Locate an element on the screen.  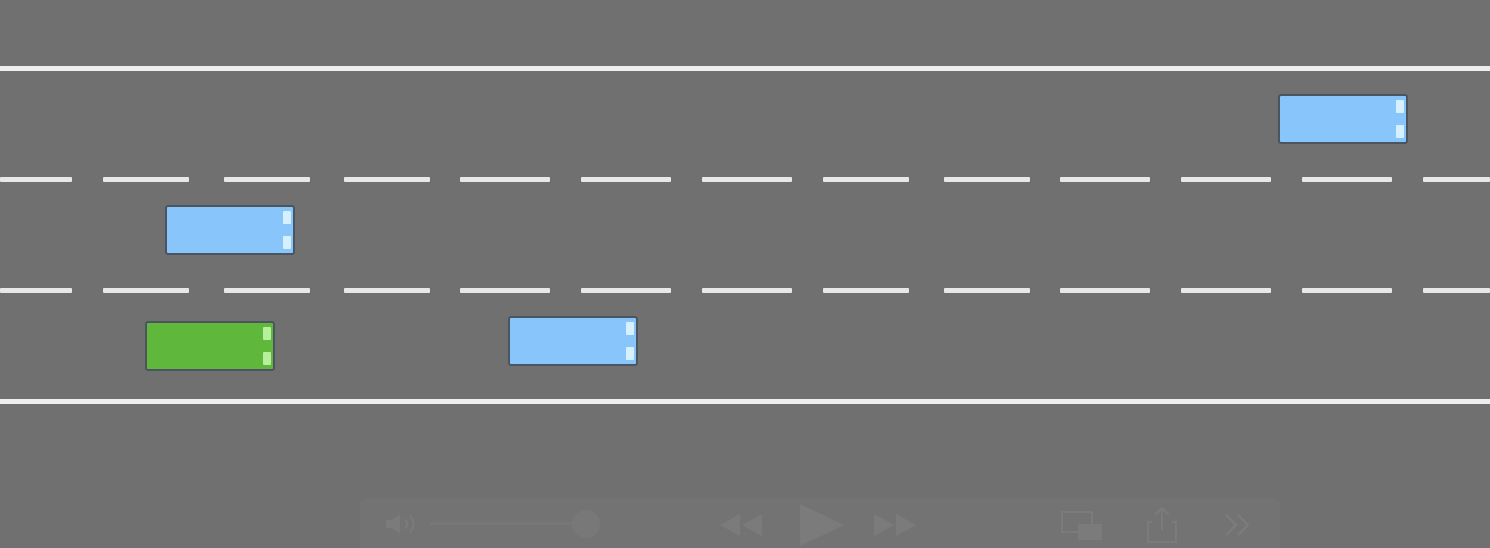
fast-forward-icon is located at coordinates (894, 525).